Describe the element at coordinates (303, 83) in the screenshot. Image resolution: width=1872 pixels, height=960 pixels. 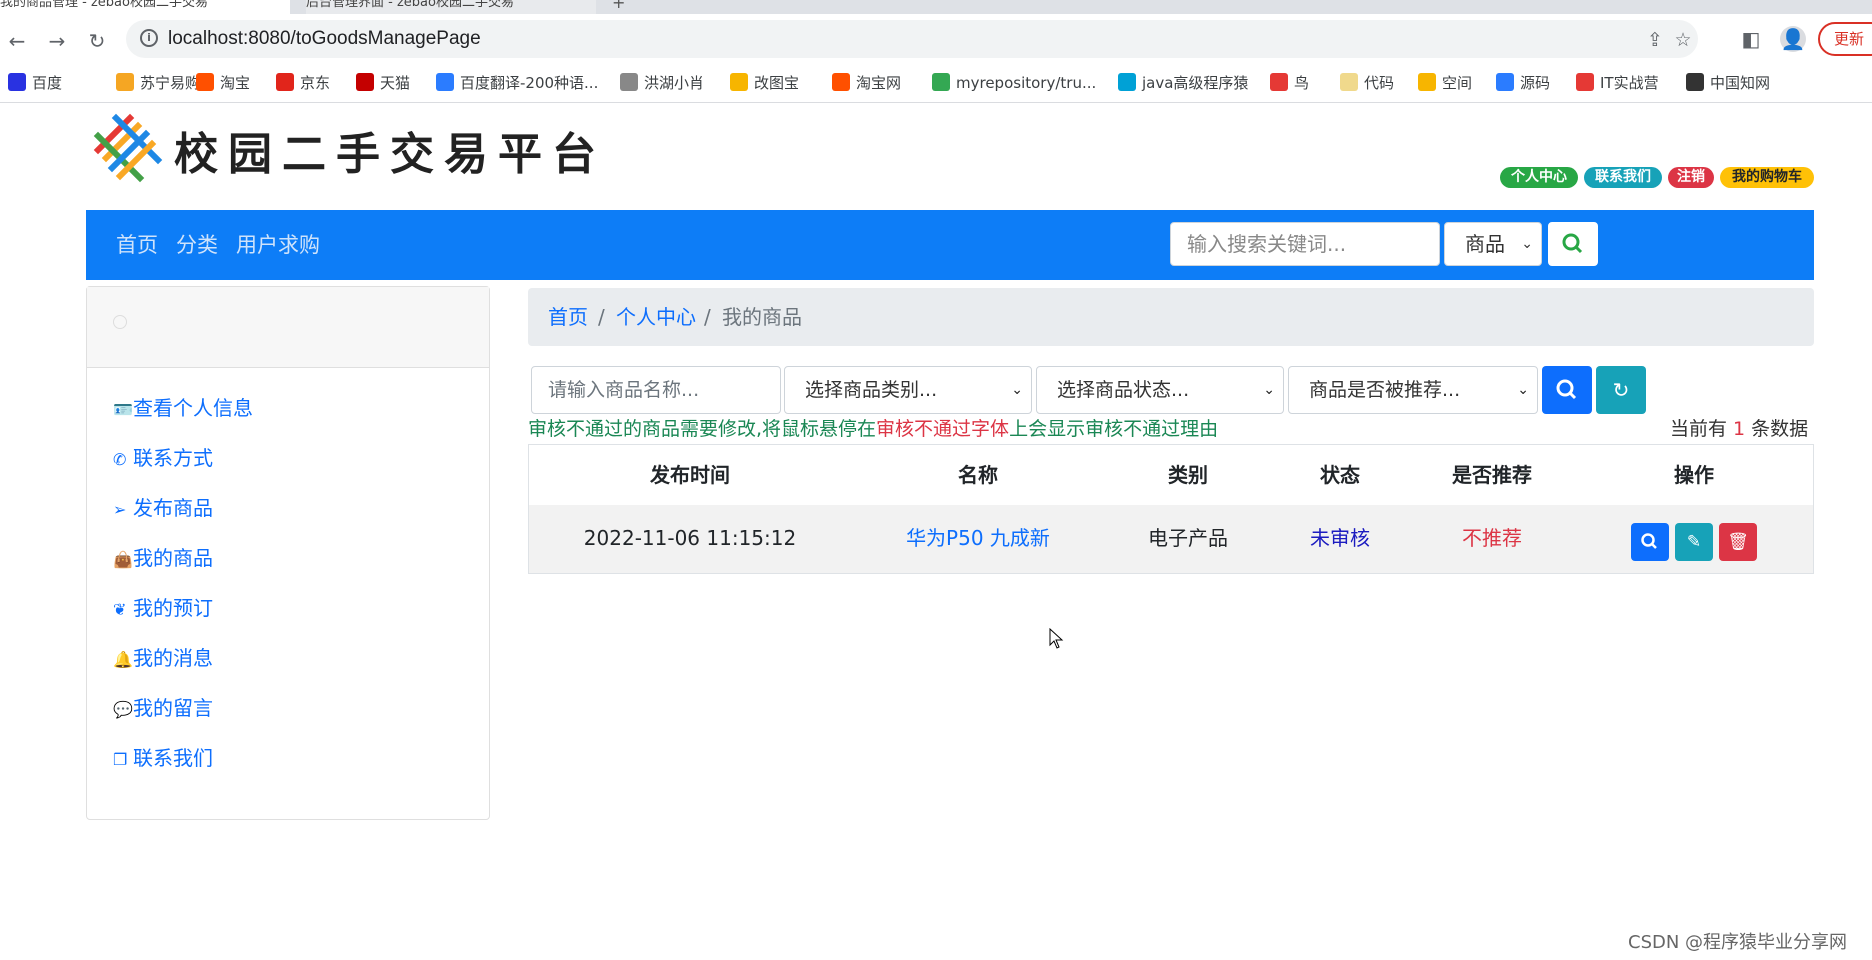
I see `bookmark-item: 京东` at that location.